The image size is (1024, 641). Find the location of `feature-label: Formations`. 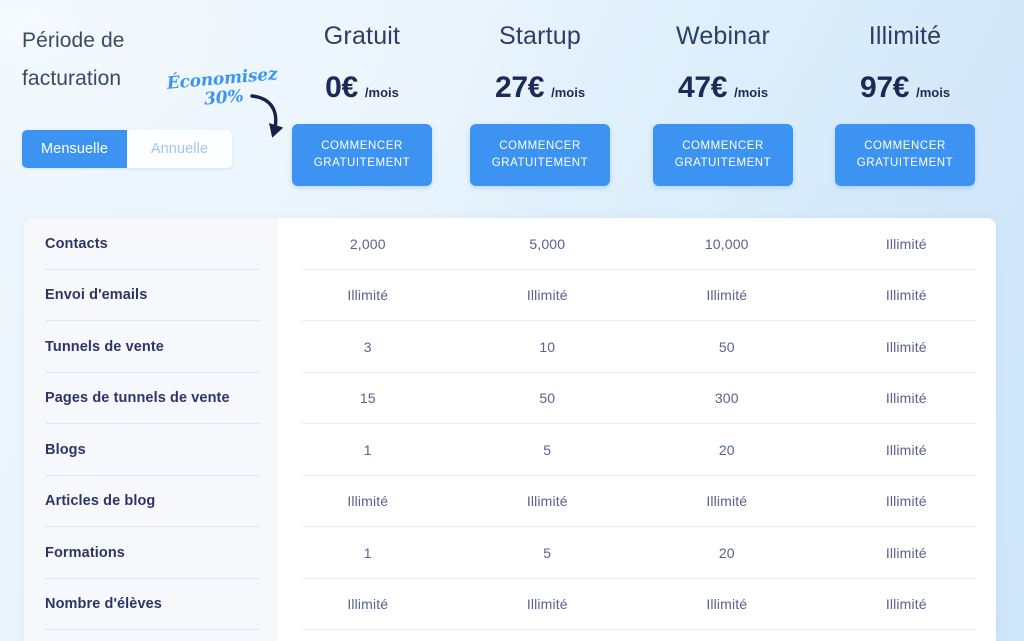

feature-label: Formations is located at coordinates (85, 552).